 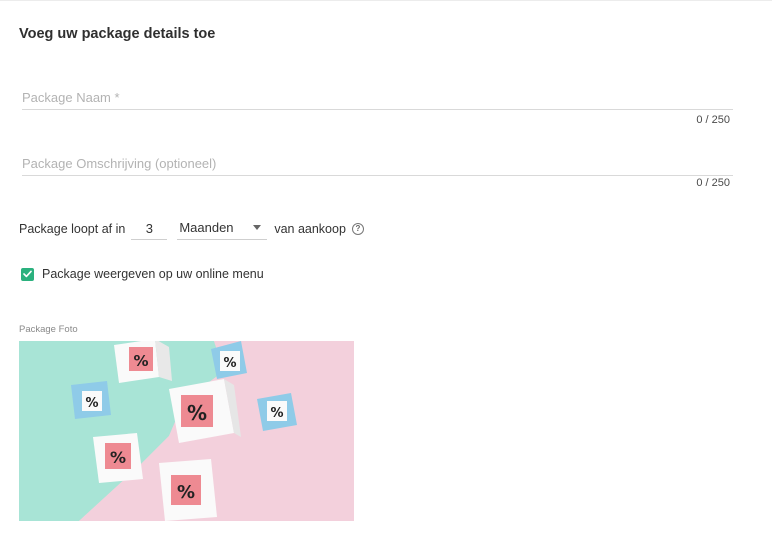 I want to click on check-icon, so click(x=27, y=274).